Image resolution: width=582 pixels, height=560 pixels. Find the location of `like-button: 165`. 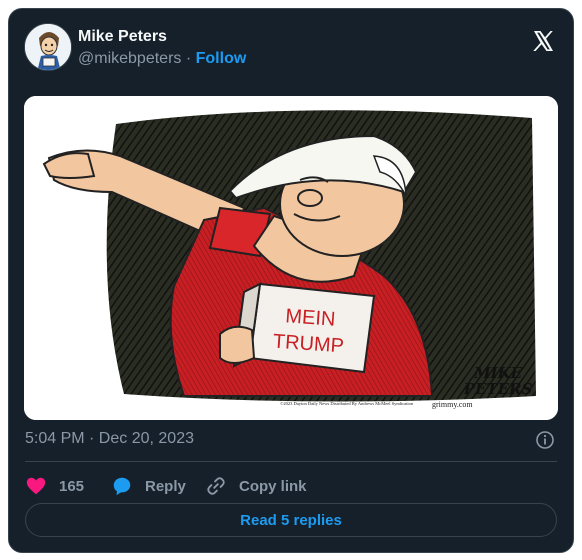

like-button: 165 is located at coordinates (54, 486).